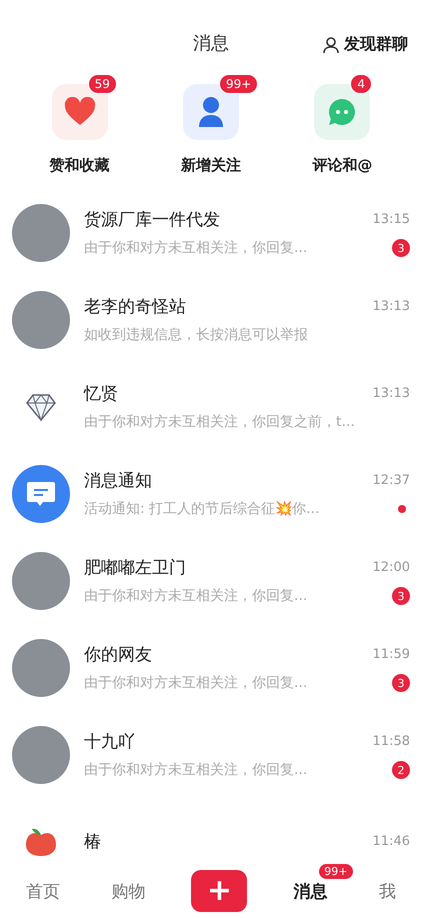 Image resolution: width=422 pixels, height=918 pixels. I want to click on category-label: 评论和@, so click(342, 165).